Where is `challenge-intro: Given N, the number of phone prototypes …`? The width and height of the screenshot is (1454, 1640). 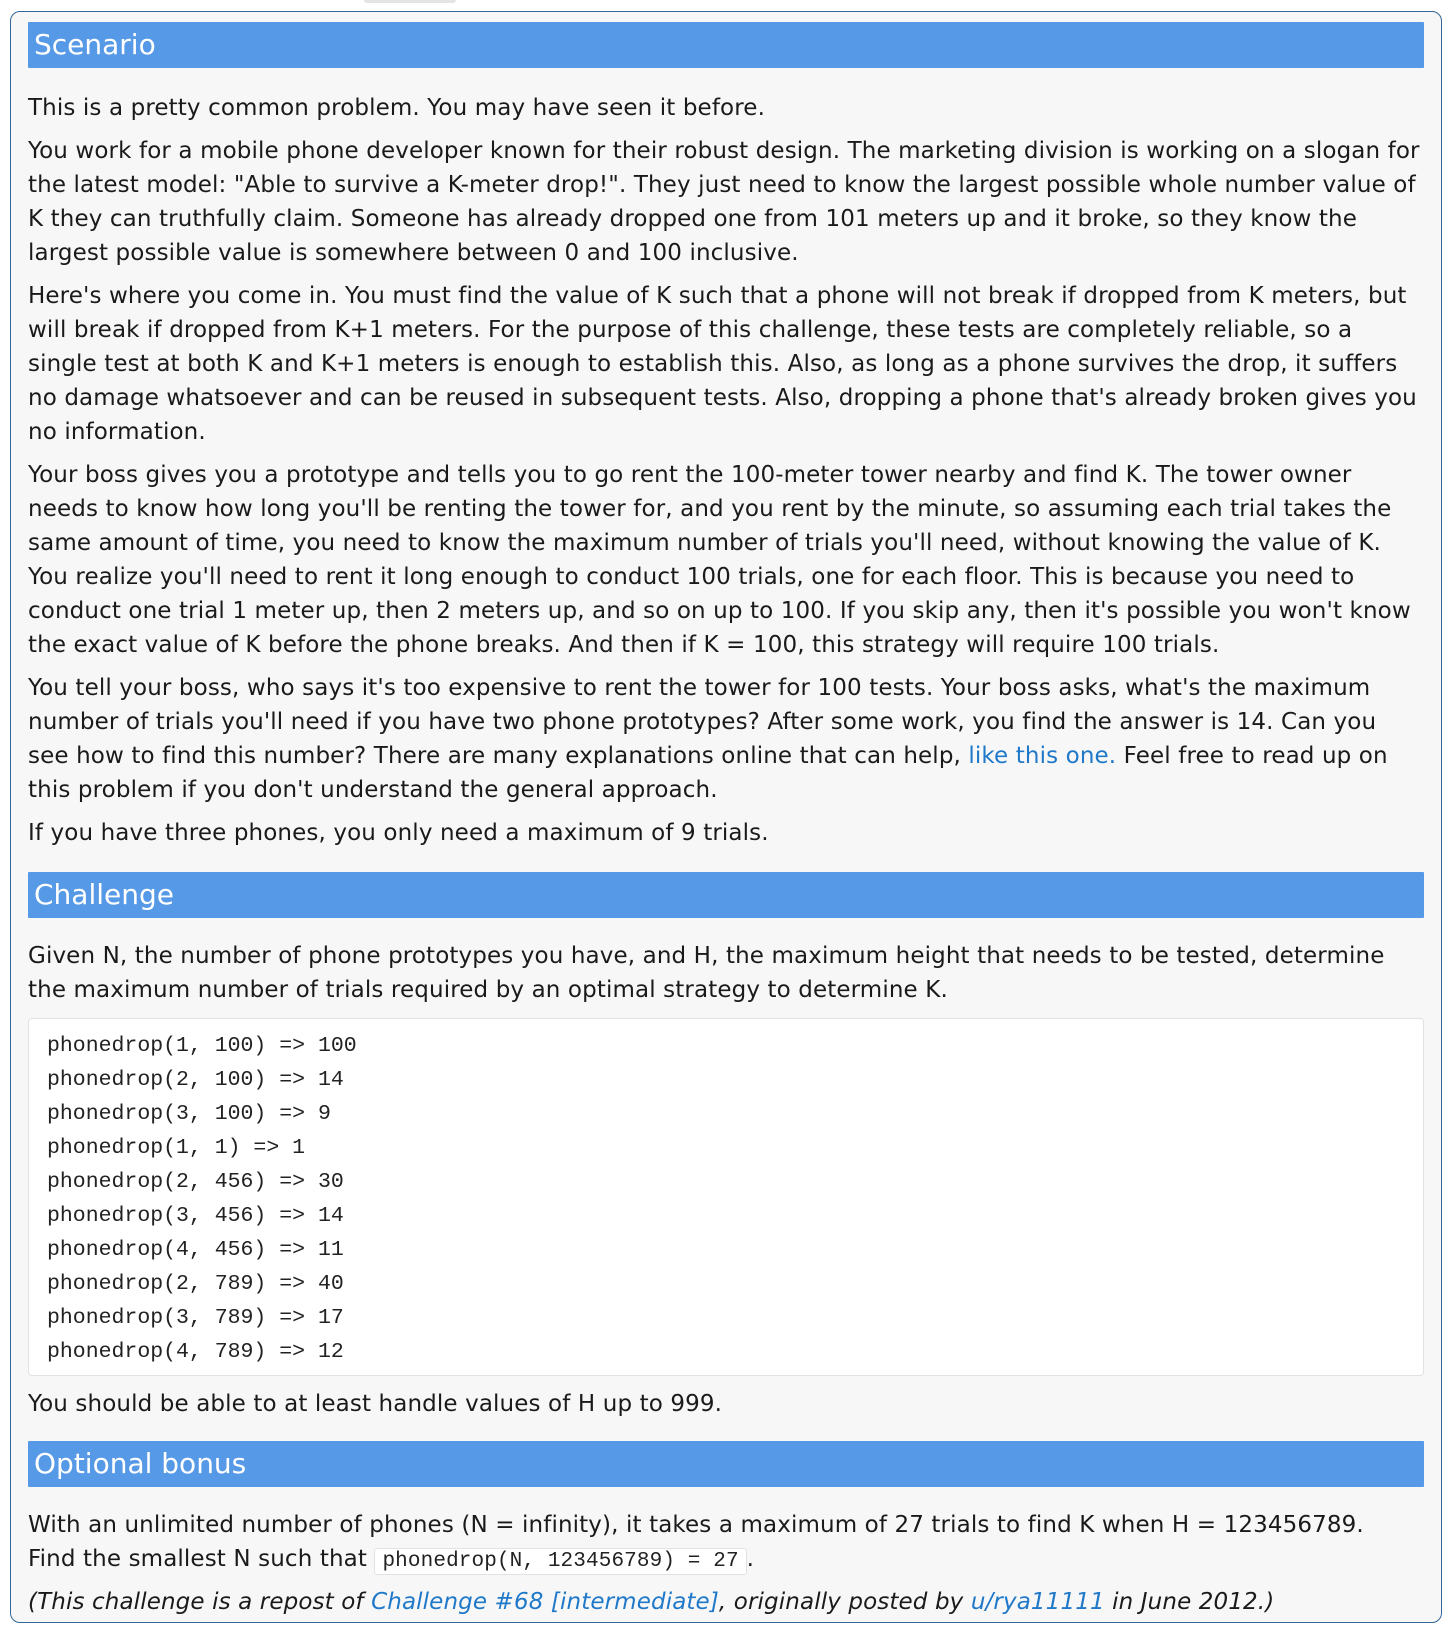 challenge-intro: Given N, the number of phone prototypes … is located at coordinates (706, 973).